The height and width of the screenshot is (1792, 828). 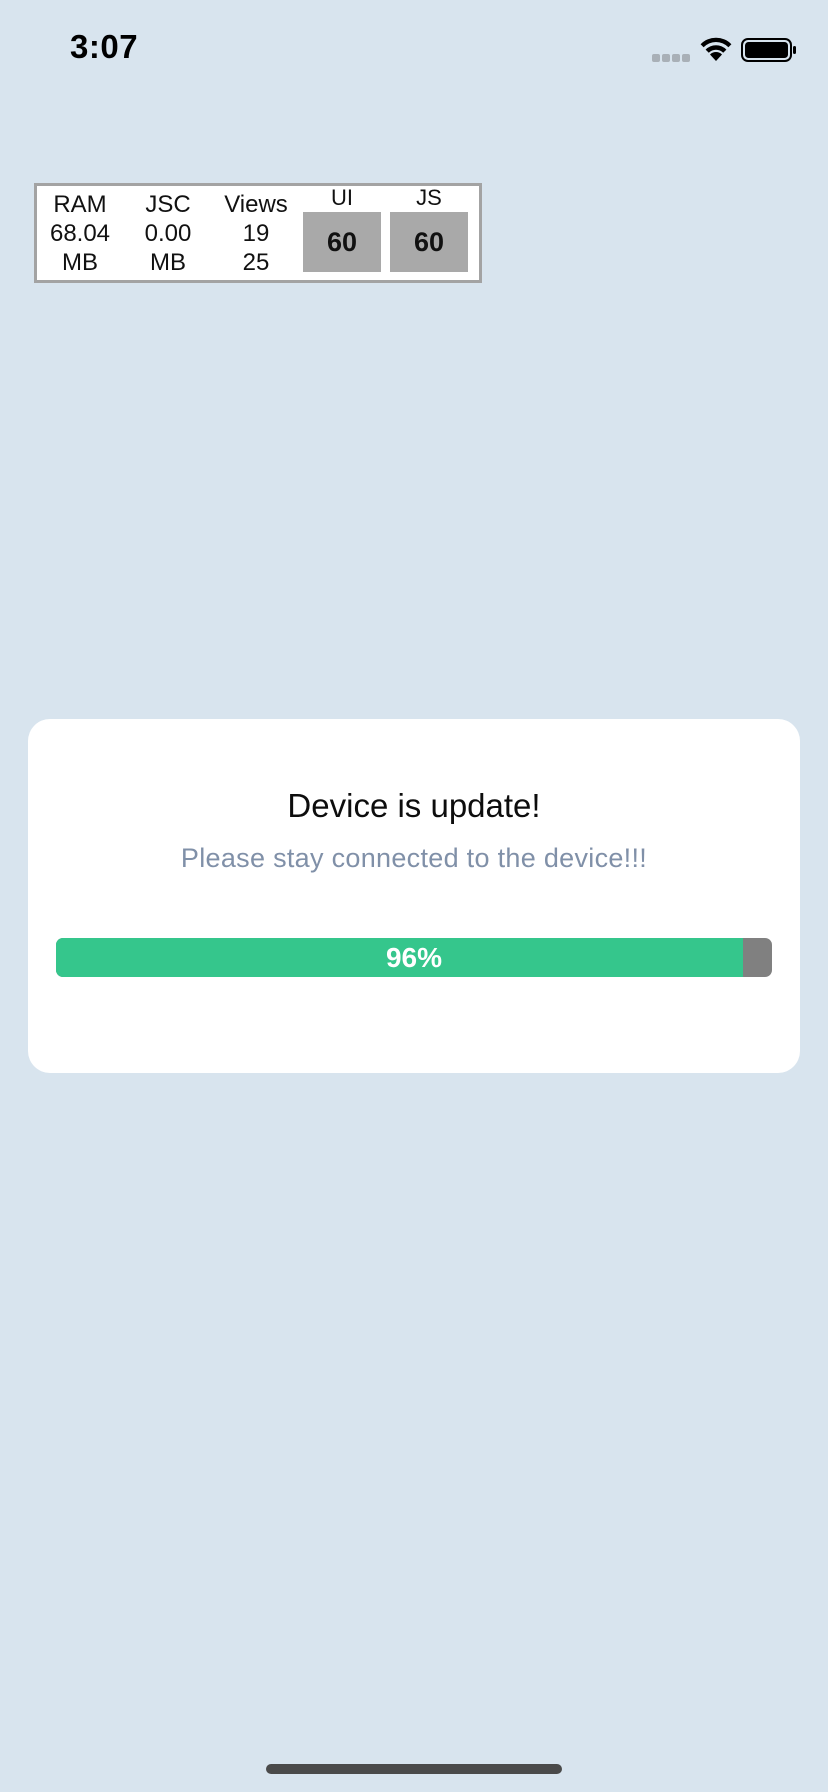 I want to click on perf-column-value: 68.04, so click(x=80, y=233).